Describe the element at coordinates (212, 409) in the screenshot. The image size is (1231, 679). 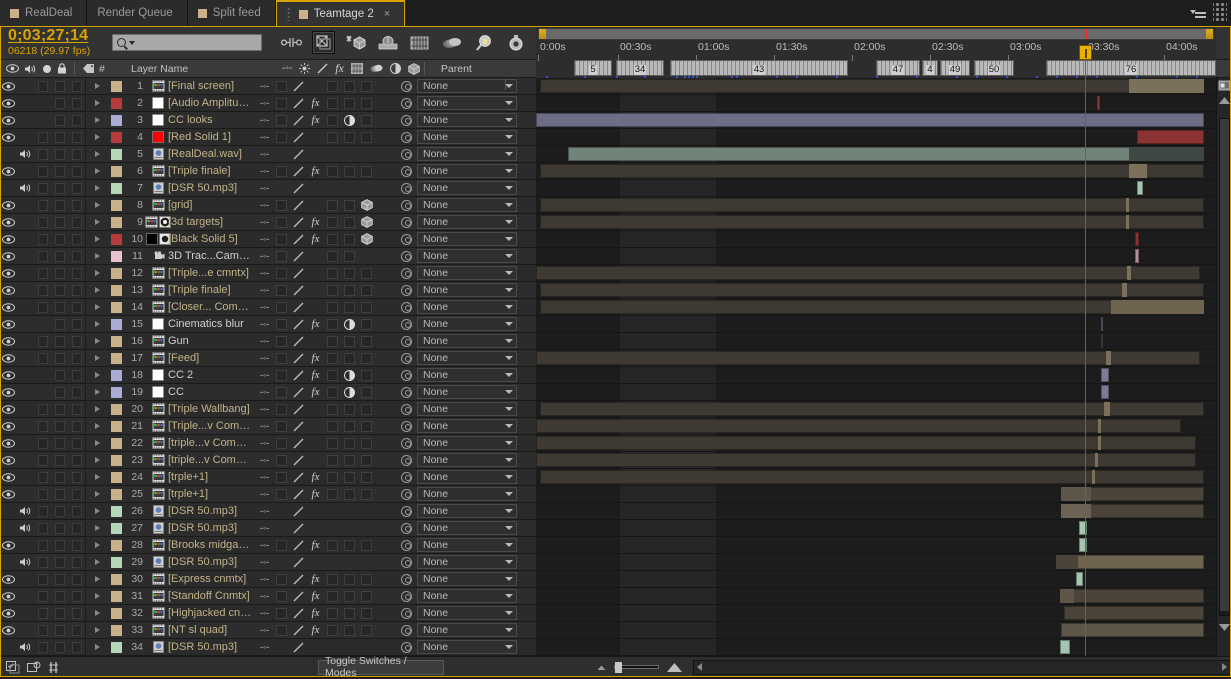
I see `layer-name: [Triple Wallbang]` at that location.